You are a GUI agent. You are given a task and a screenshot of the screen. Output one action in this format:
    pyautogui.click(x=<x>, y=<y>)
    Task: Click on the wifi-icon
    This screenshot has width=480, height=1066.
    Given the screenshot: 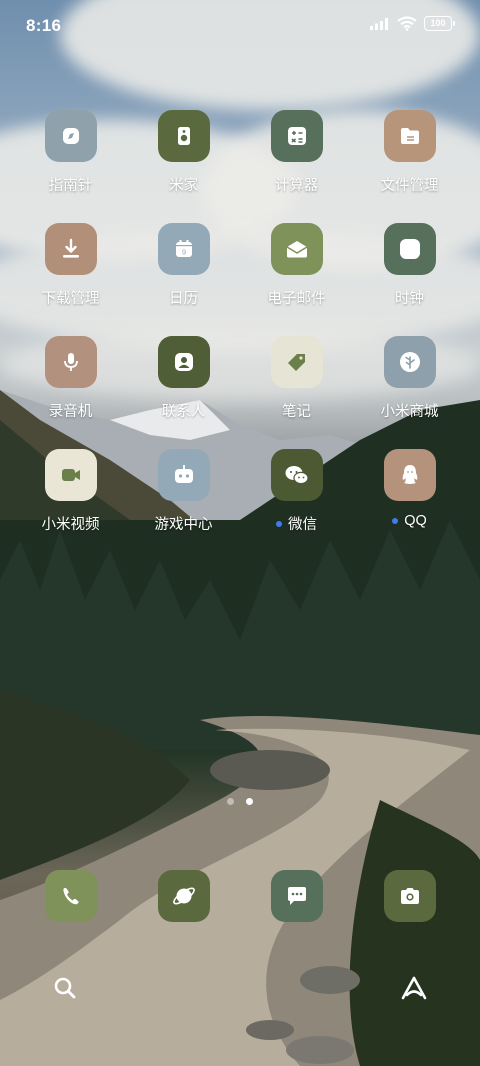 What is the action you would take?
    pyautogui.click(x=407, y=23)
    